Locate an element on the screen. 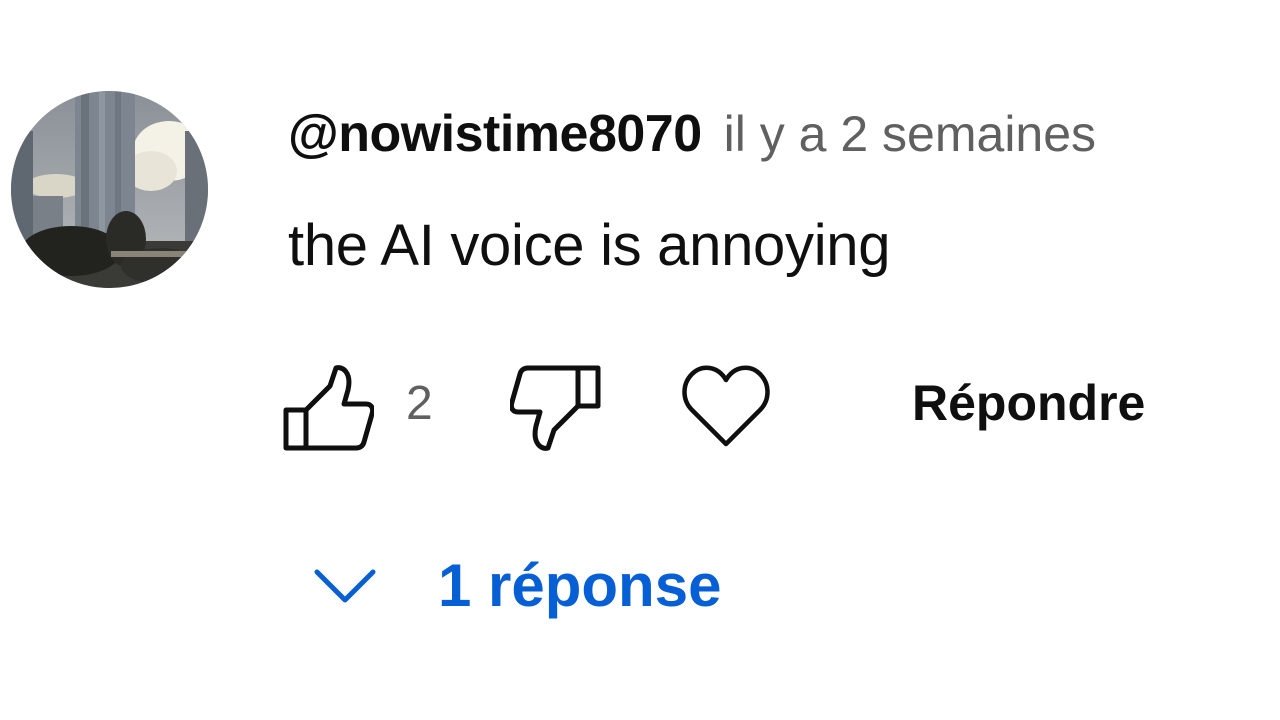 Image resolution: width=1280 pixels, height=720 pixels. like-button is located at coordinates (328, 406).